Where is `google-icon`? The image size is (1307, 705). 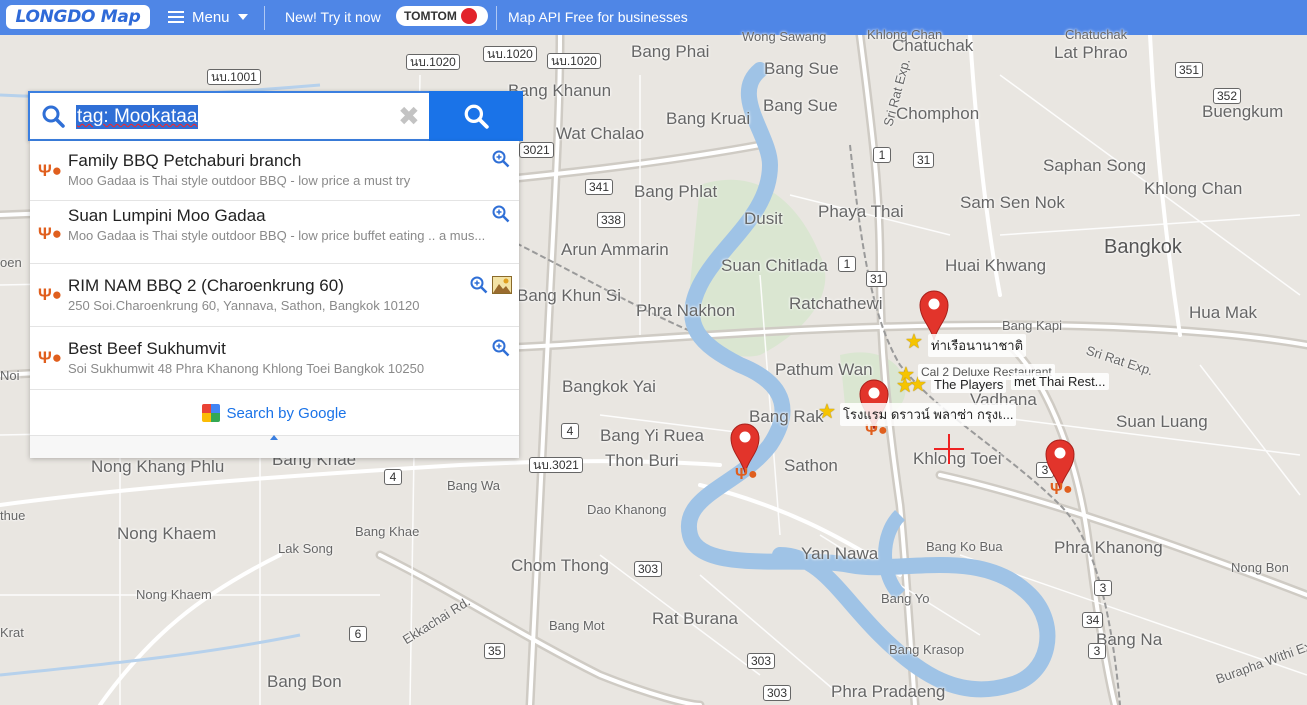
google-icon is located at coordinates (211, 413).